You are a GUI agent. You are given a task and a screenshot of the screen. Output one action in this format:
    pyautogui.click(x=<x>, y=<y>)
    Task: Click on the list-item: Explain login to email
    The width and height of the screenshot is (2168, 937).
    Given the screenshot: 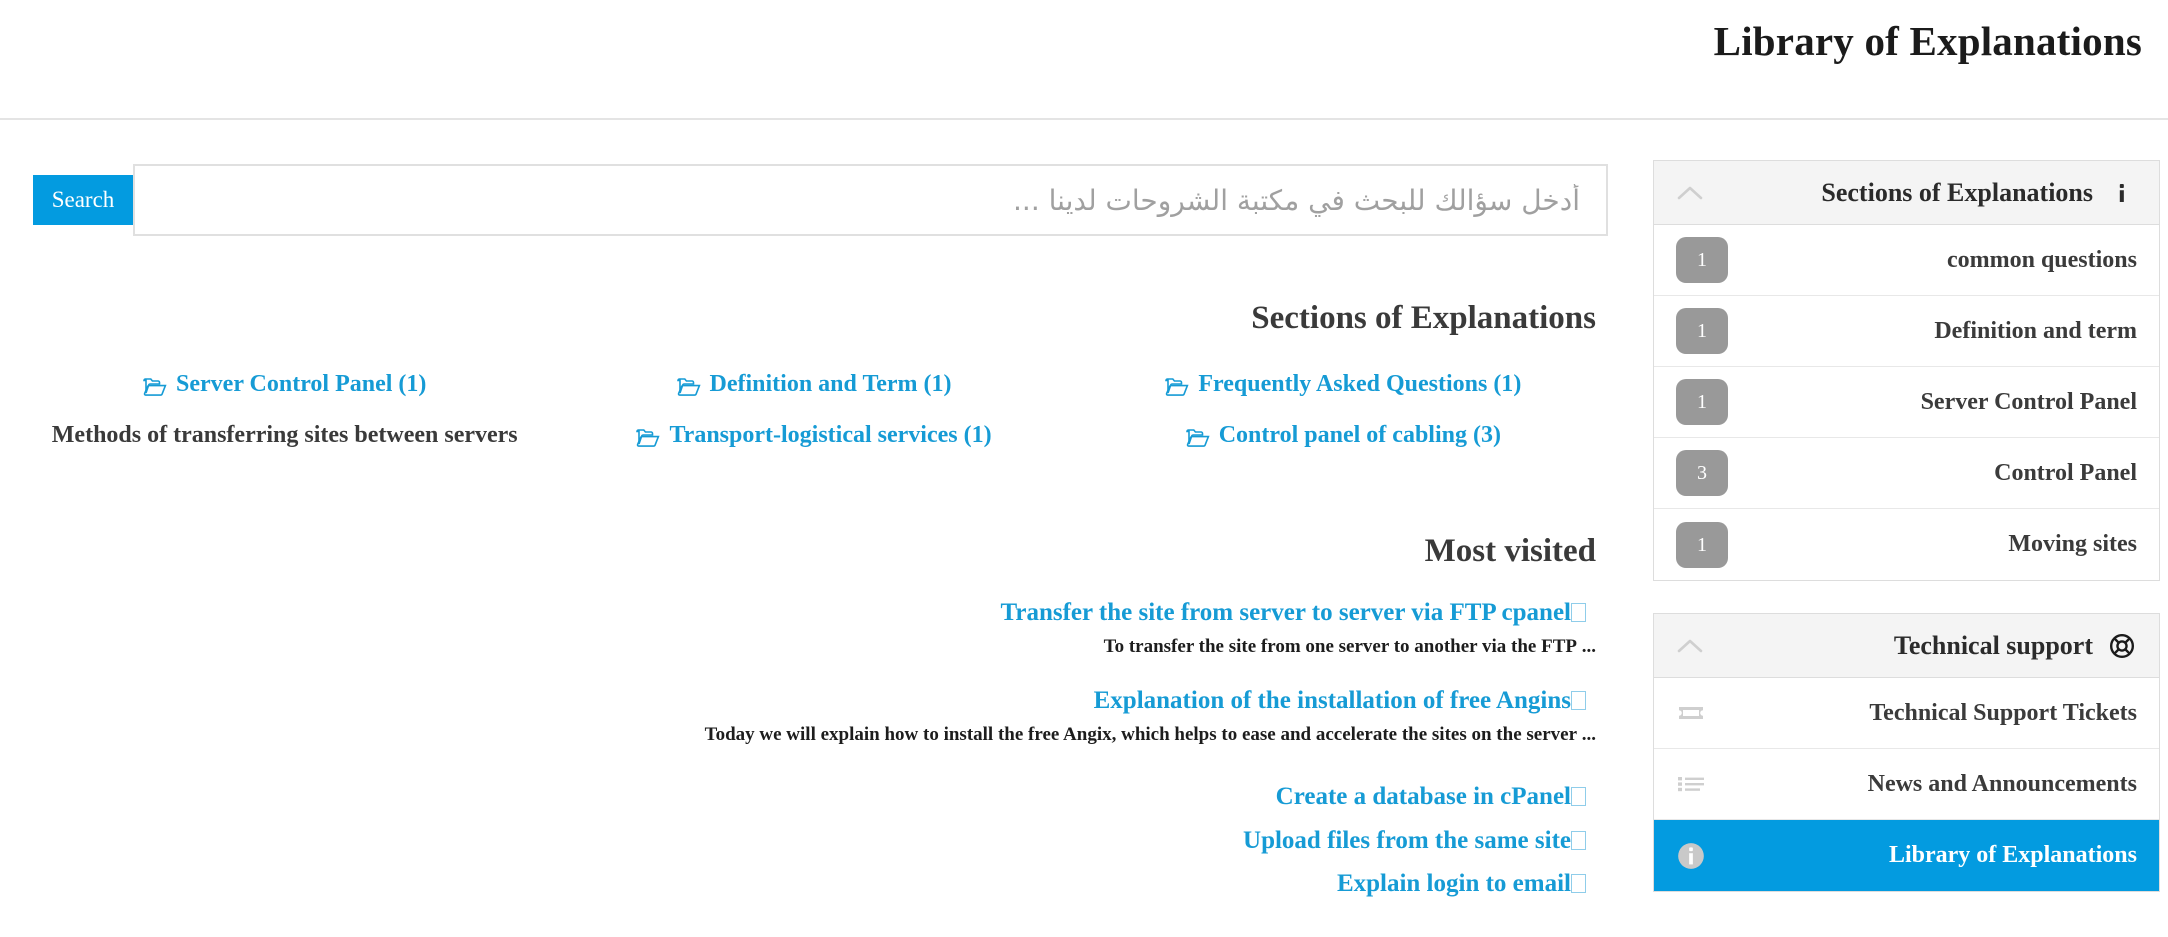 What is the action you would take?
    pyautogui.click(x=814, y=884)
    